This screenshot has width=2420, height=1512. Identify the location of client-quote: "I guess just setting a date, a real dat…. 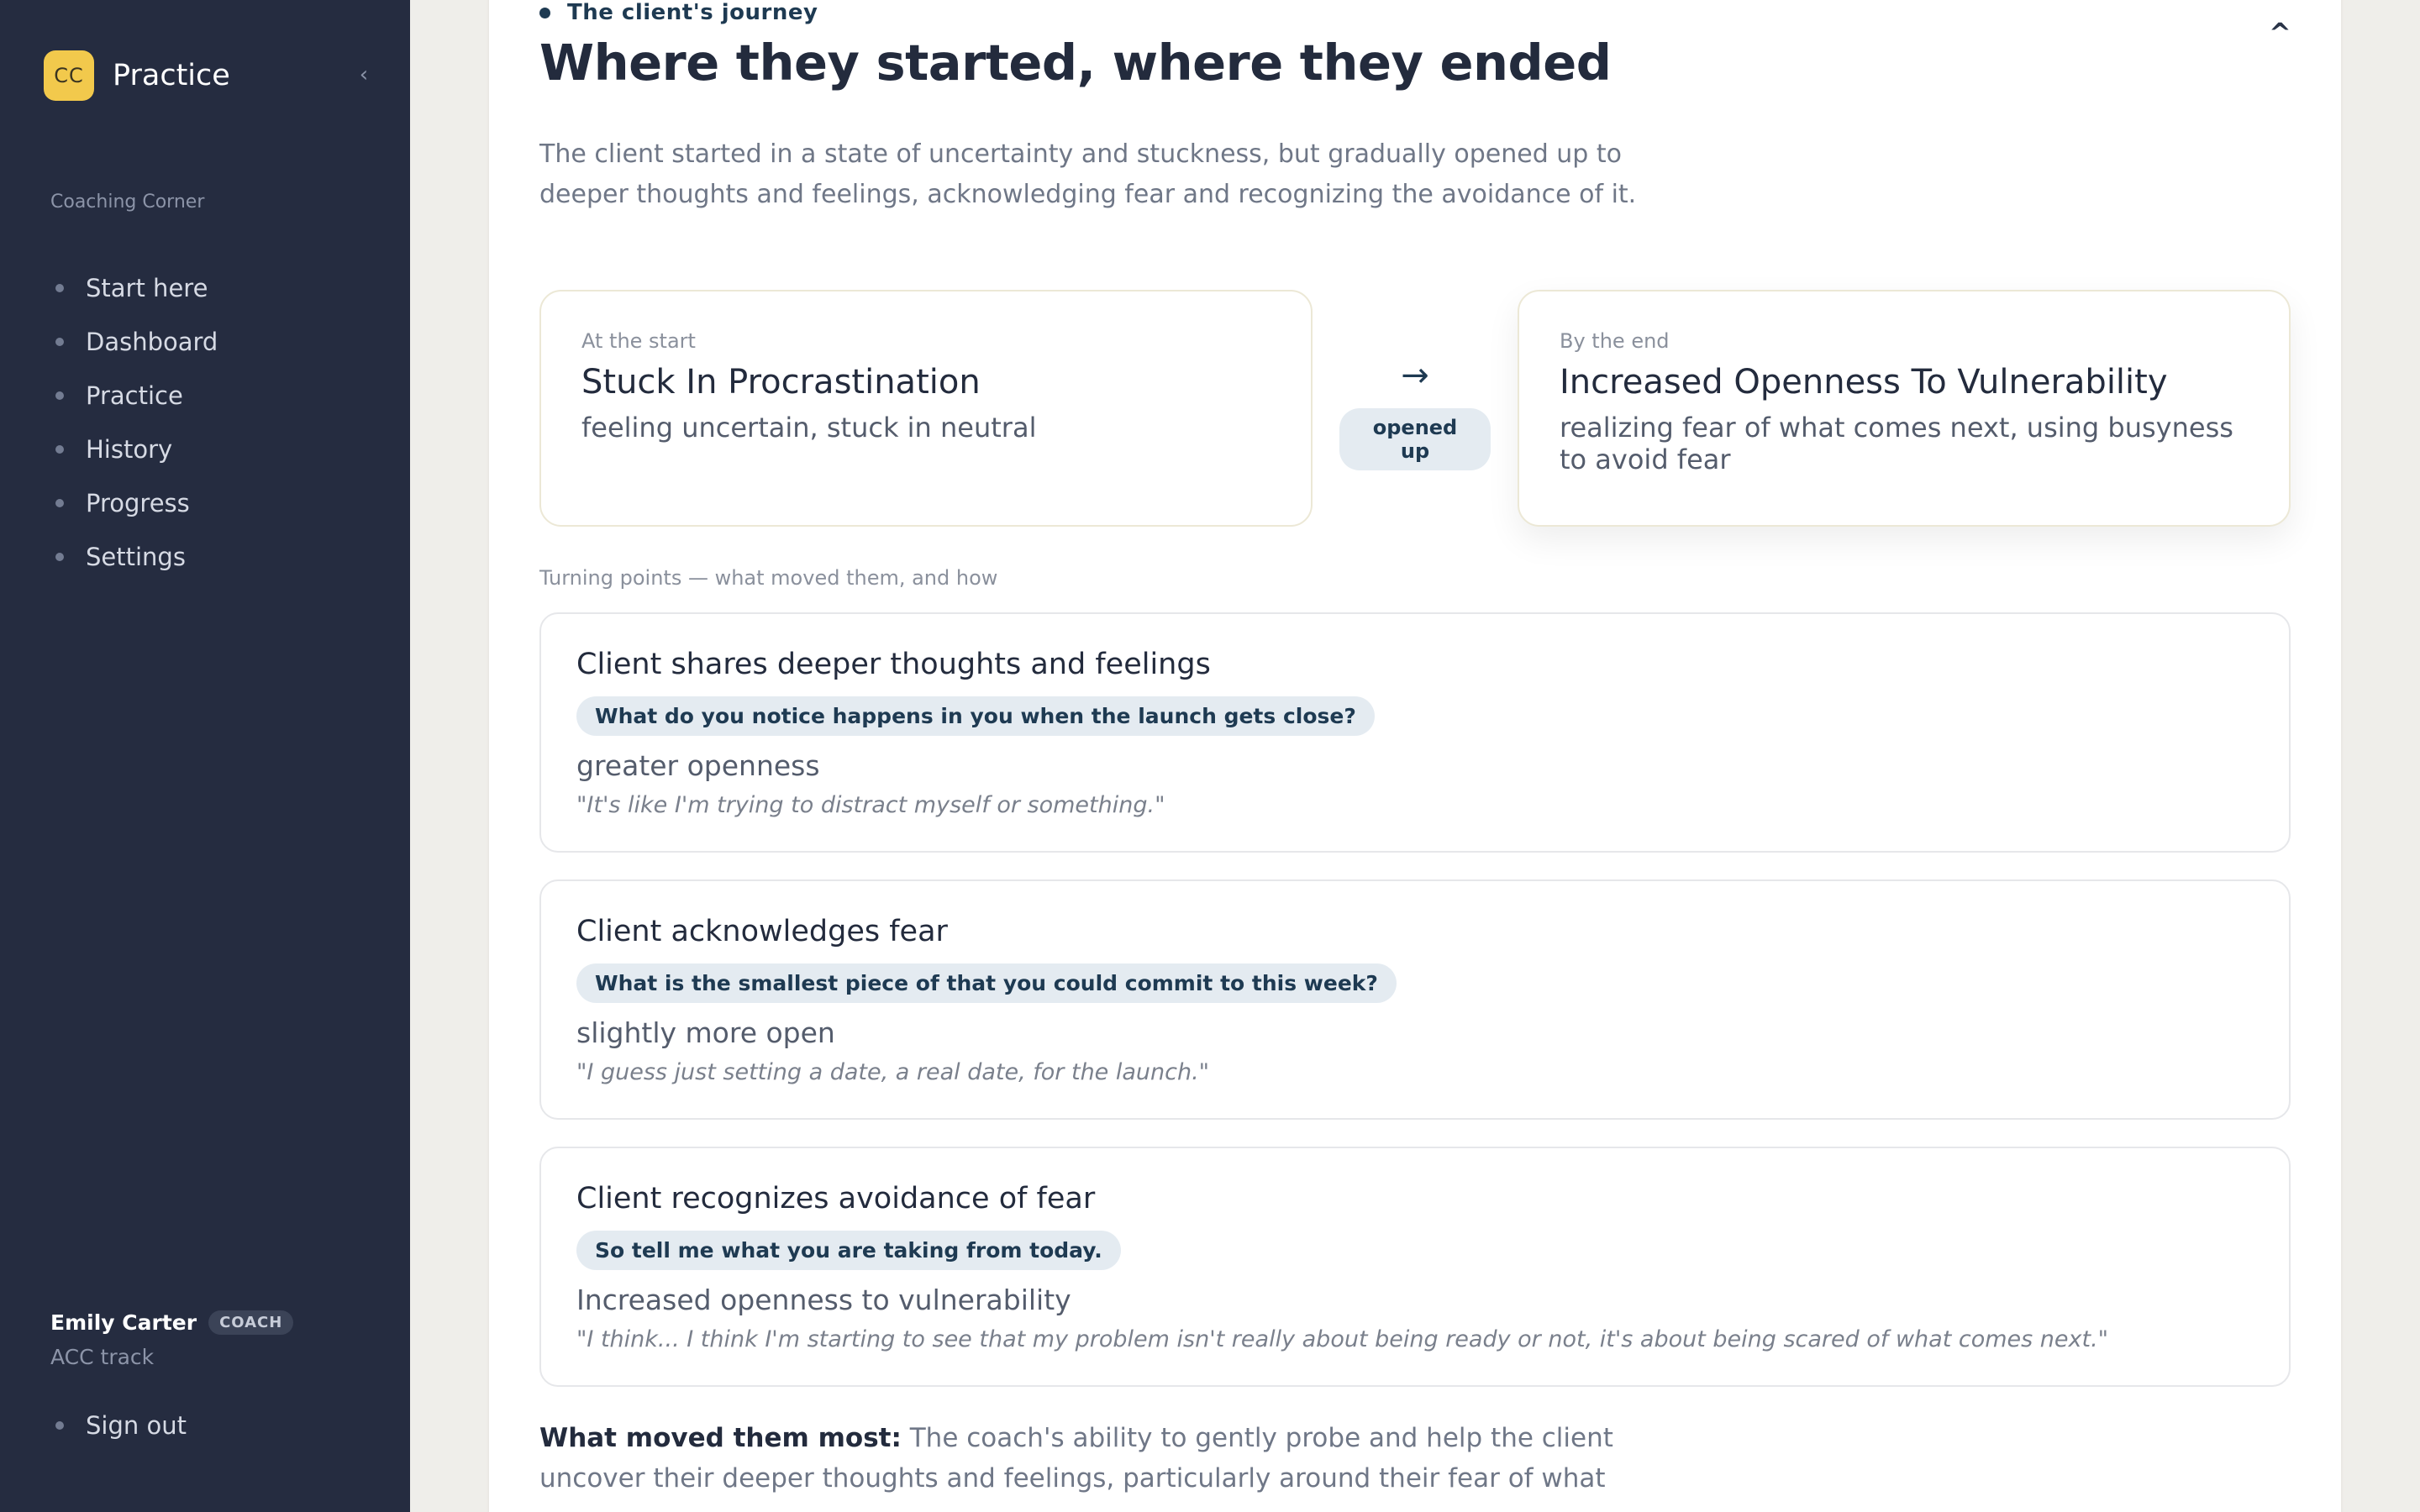
(893, 1072).